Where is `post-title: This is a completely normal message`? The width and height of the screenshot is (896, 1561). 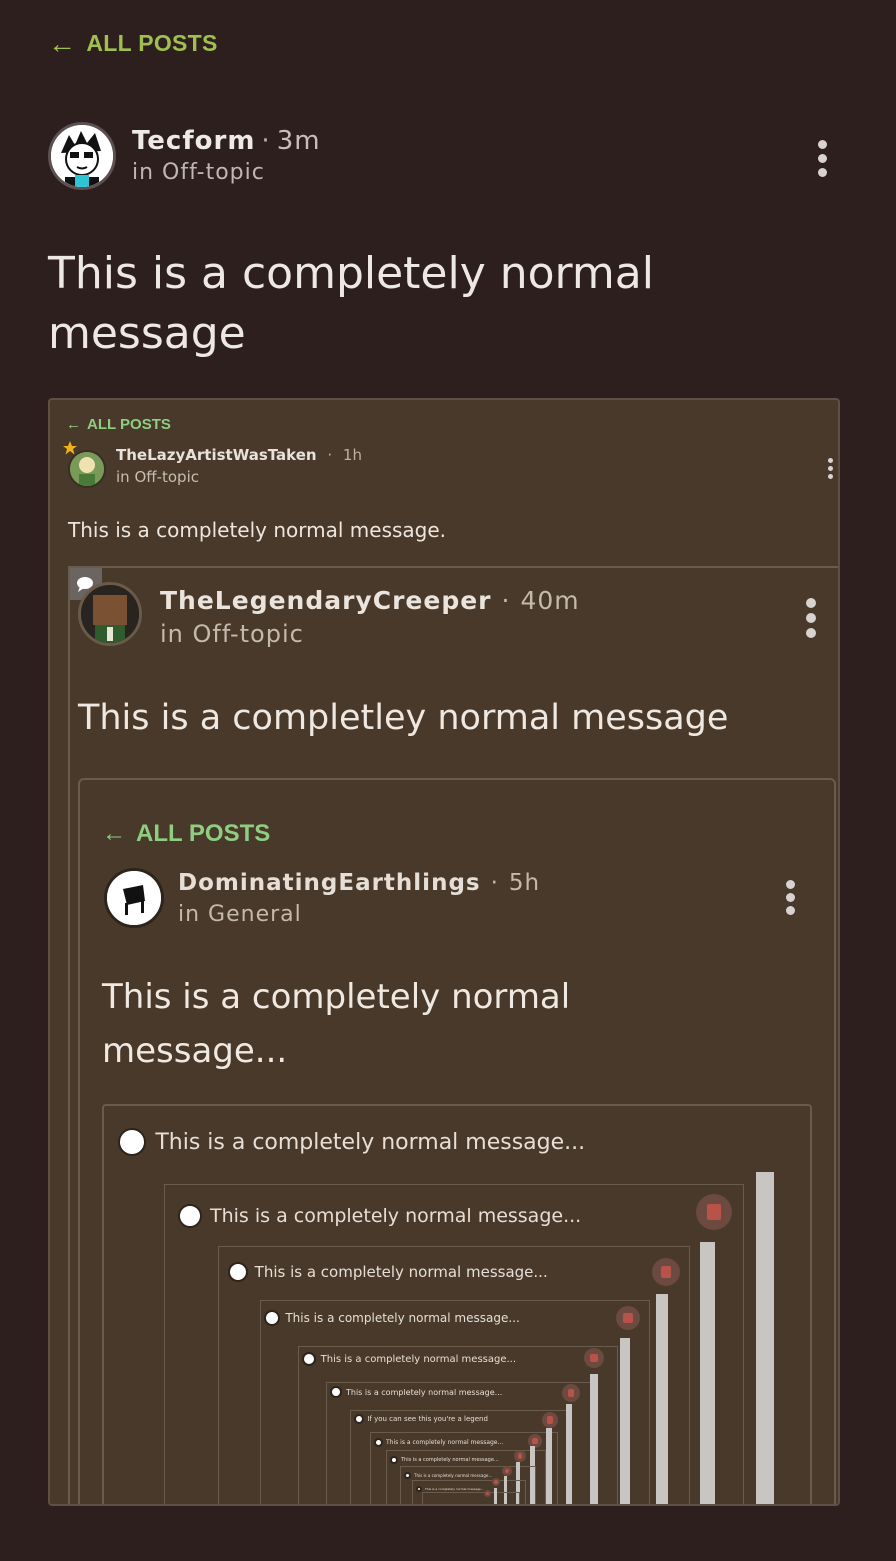
post-title: This is a completely normal message is located at coordinates (351, 303).